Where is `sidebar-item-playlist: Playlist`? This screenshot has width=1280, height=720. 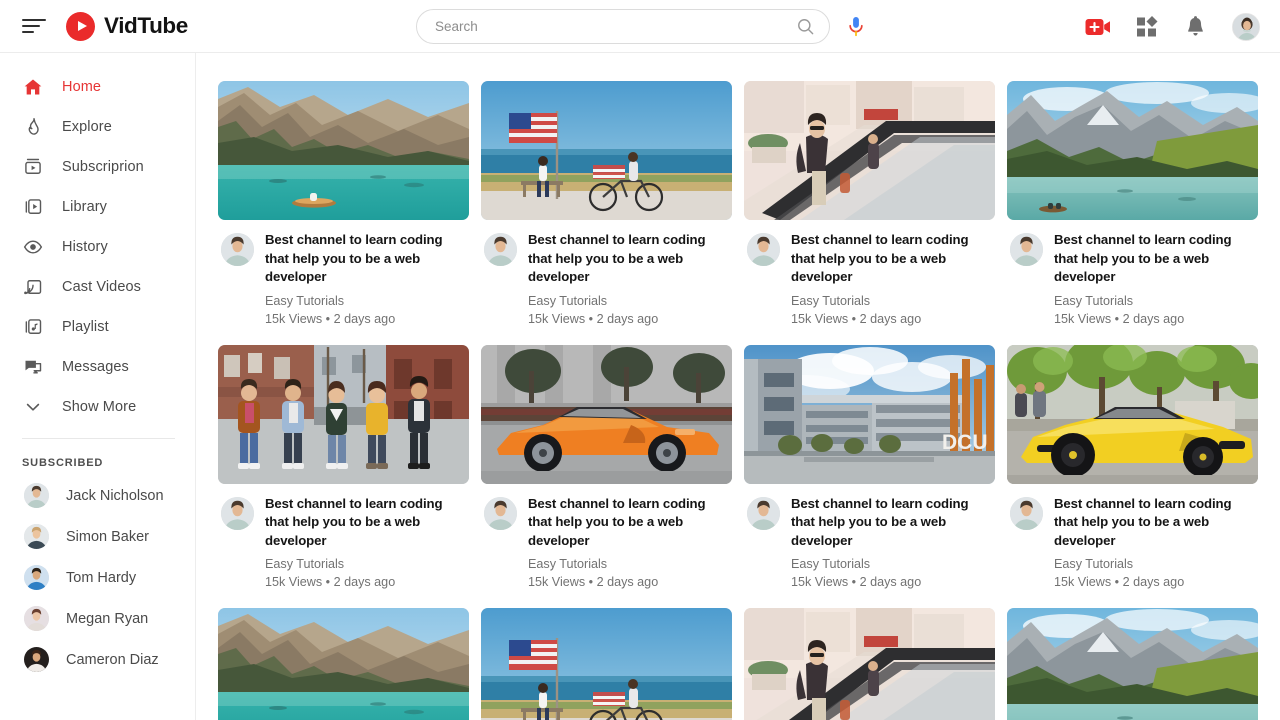
sidebar-item-playlist: Playlist is located at coordinates (97, 327).